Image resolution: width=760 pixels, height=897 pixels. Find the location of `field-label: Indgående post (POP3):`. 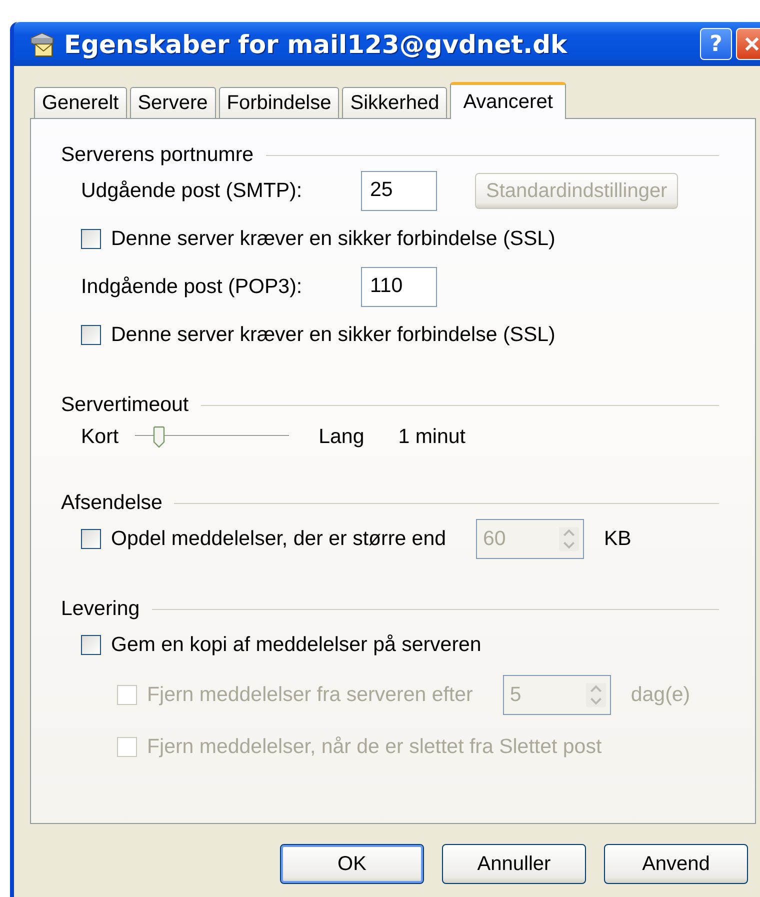

field-label: Indgående post (POP3): is located at coordinates (192, 287).